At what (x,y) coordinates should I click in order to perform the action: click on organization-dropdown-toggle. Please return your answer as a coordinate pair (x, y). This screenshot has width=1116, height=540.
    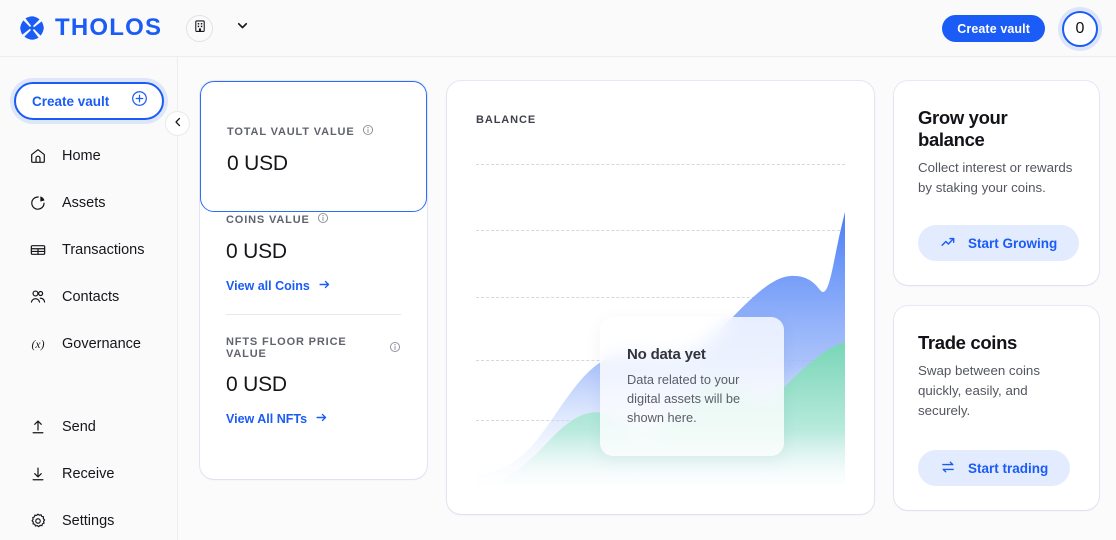
    Looking at the image, I should click on (242, 28).